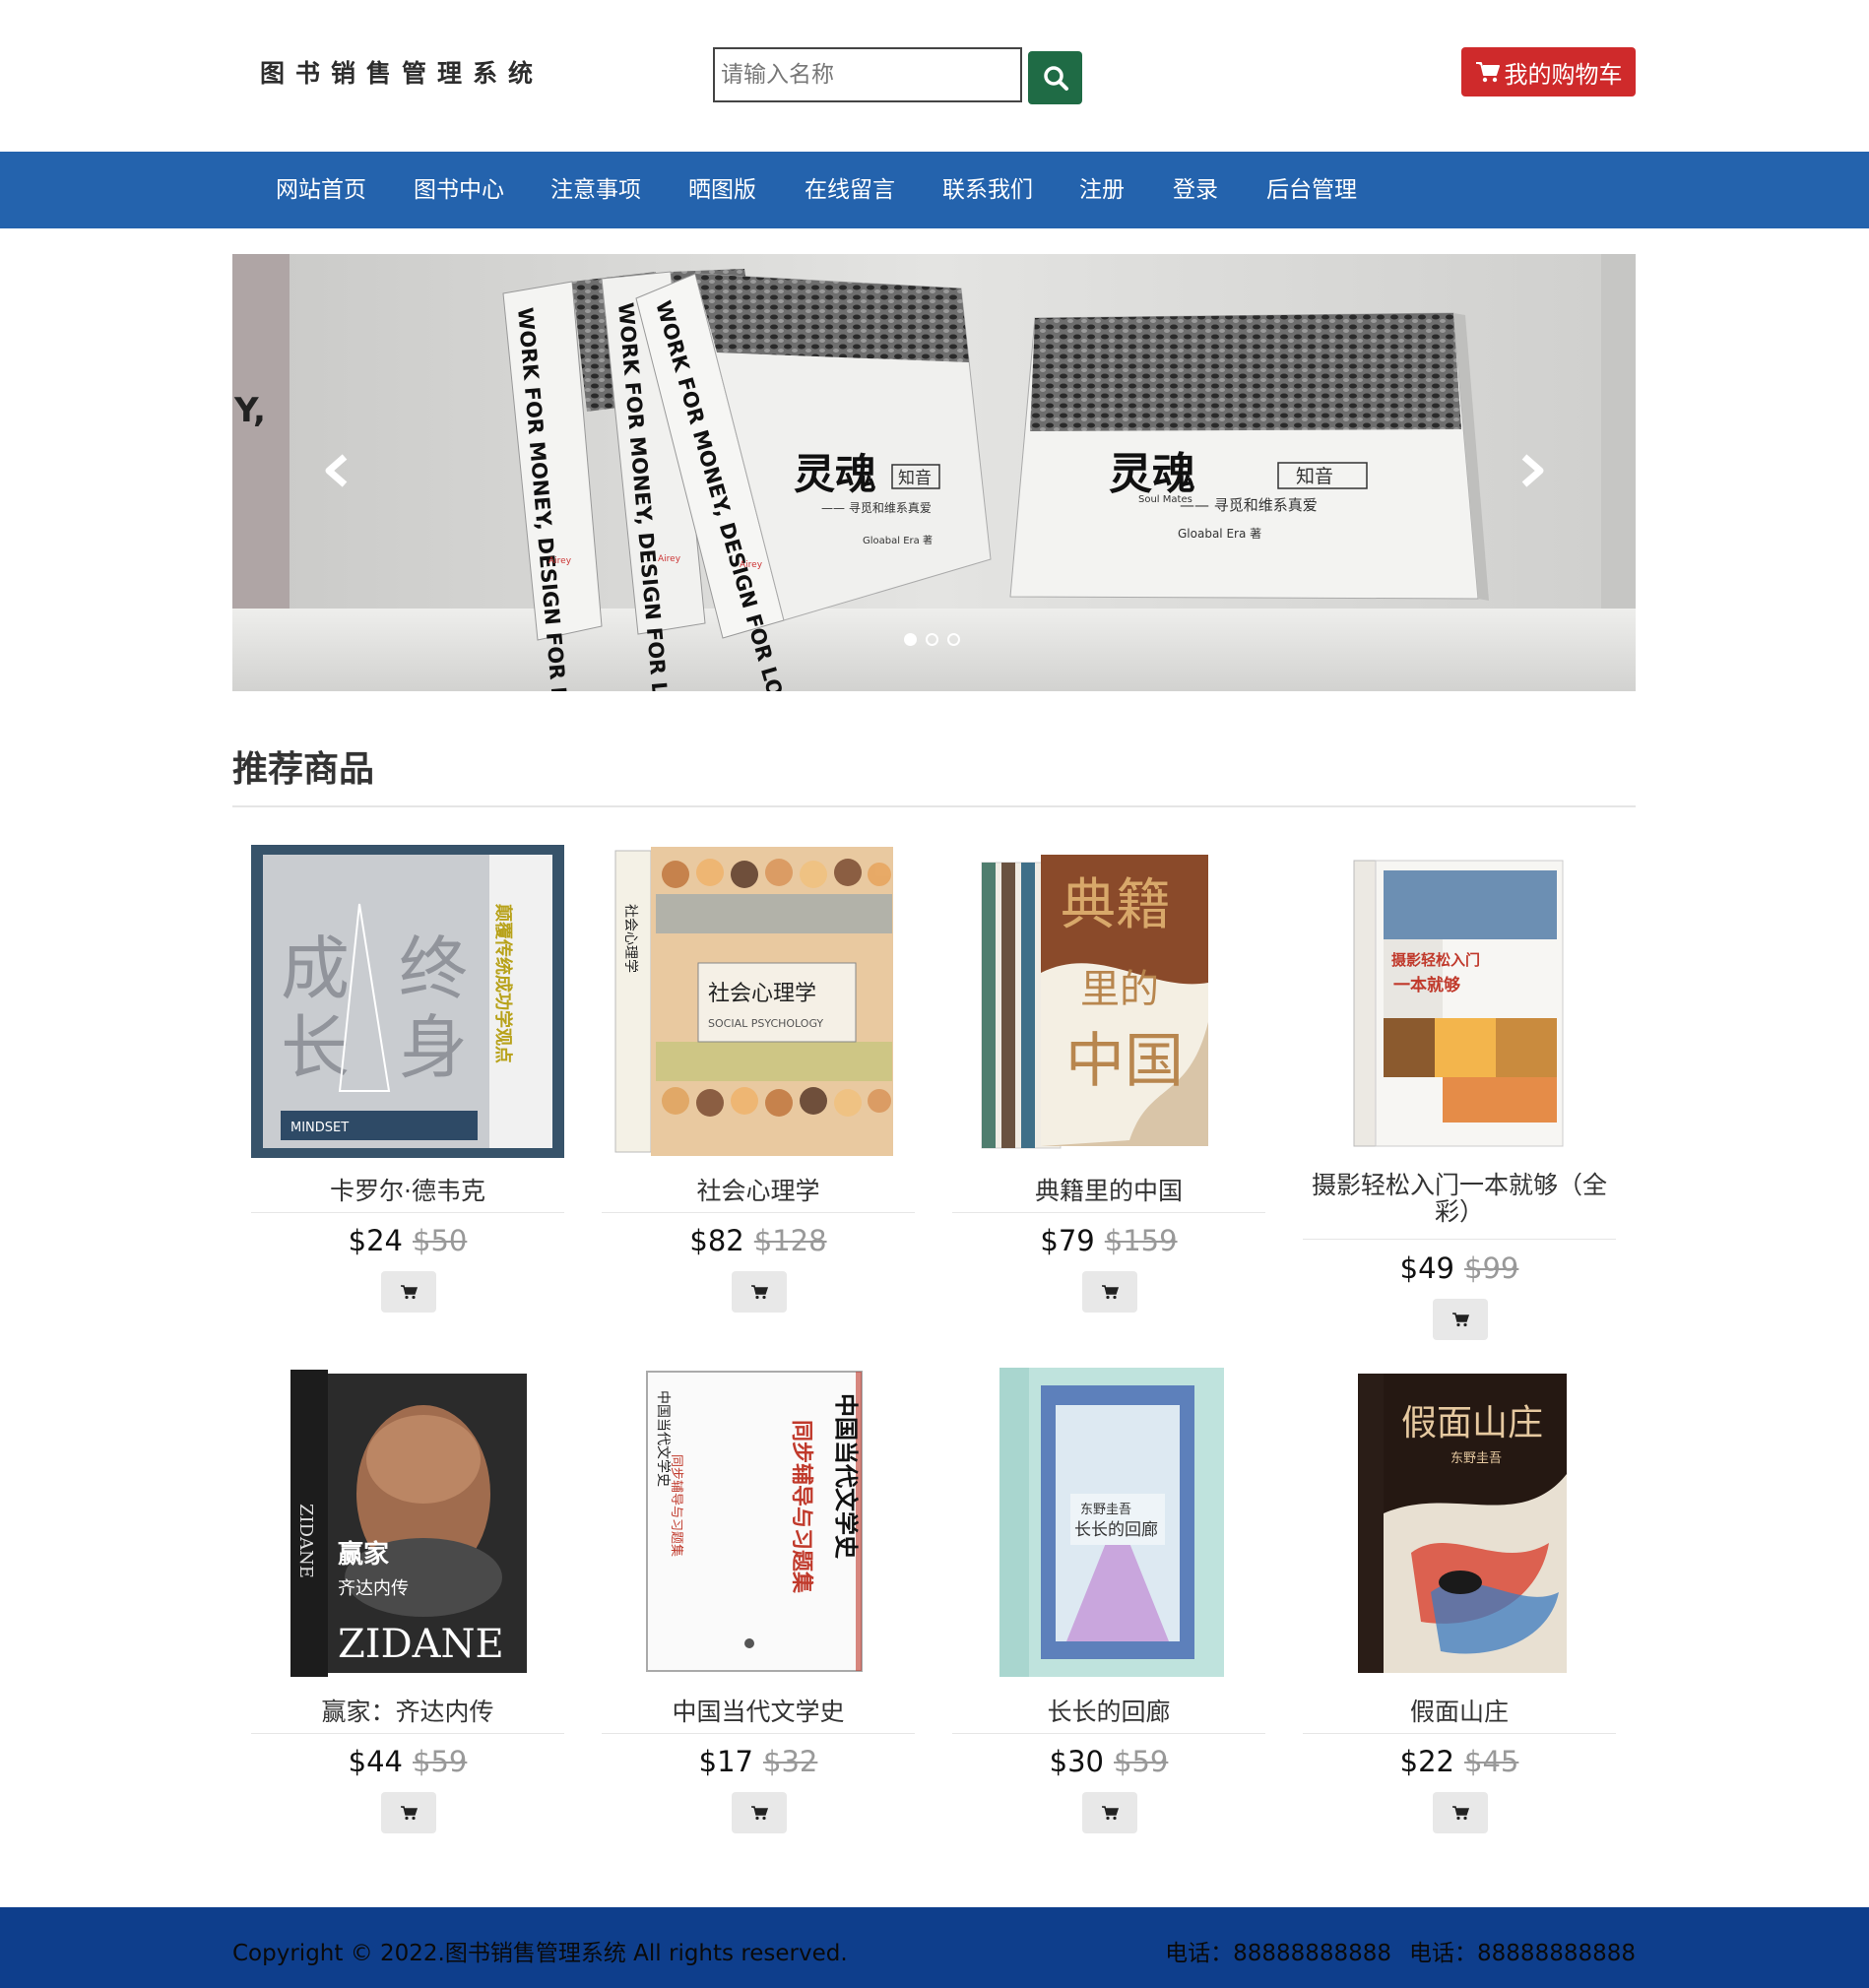 Image resolution: width=1869 pixels, height=1988 pixels. Describe the element at coordinates (407, 1191) in the screenshot. I see `product-name: 卡罗尔·德韦克` at that location.